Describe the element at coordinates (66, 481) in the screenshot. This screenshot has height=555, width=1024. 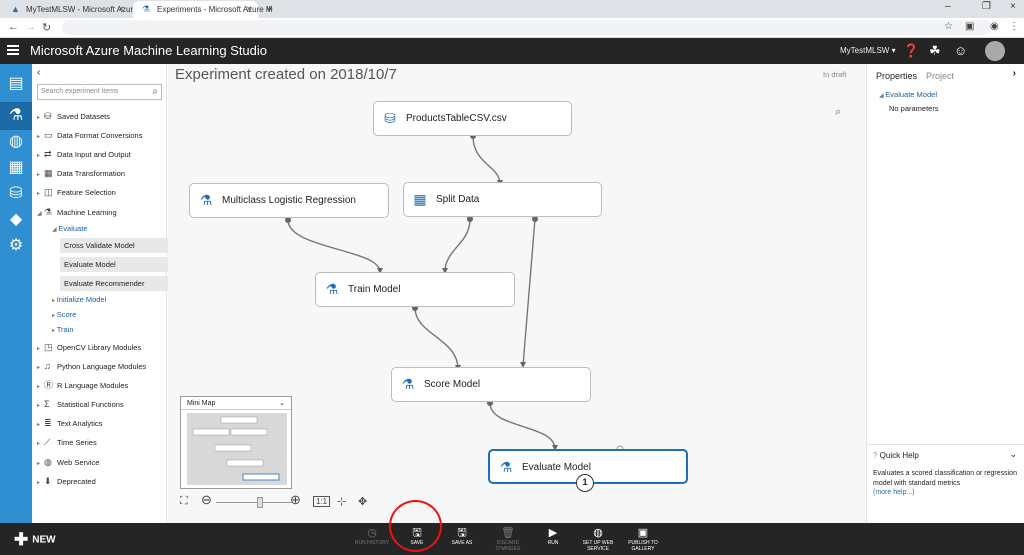
I see `palette-item: ▸ ⬇ Deprecated` at that location.